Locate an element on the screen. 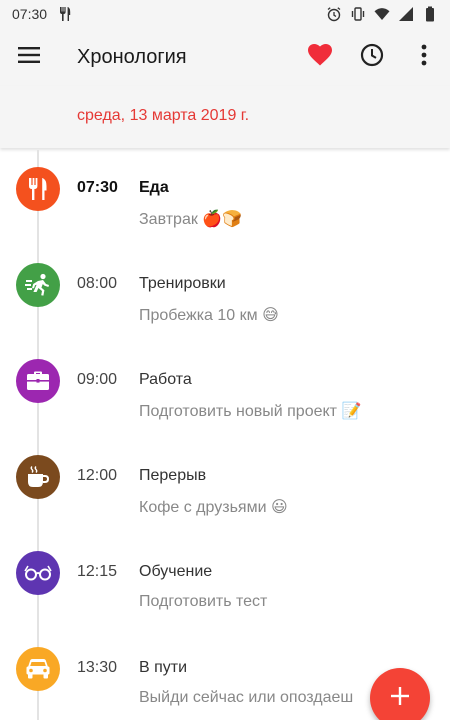 The image size is (450, 720). entry-title: Перерыв is located at coordinates (173, 475).